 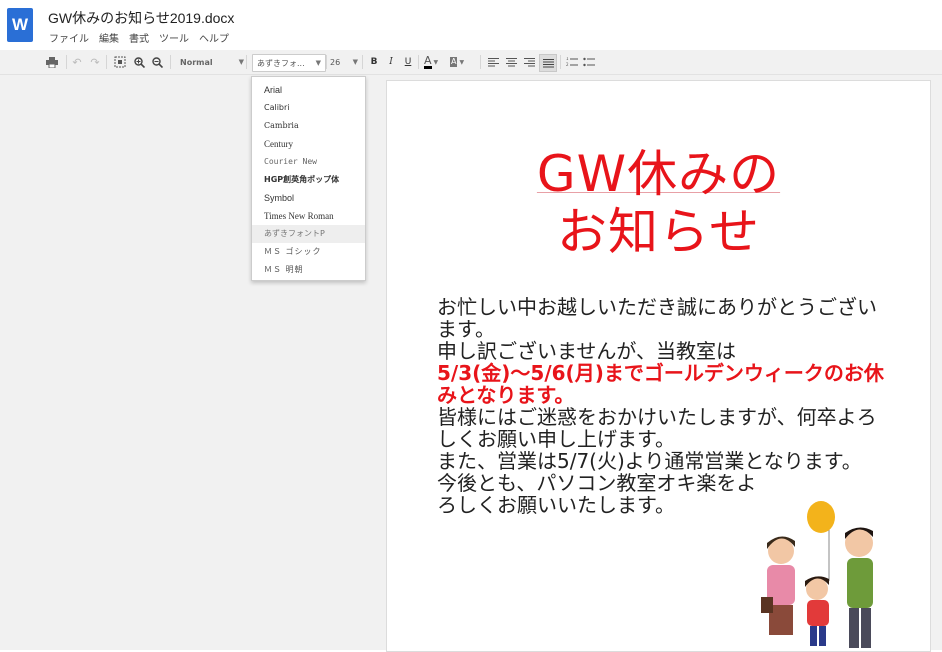 What do you see at coordinates (214, 37) in the screenshot?
I see `menu-help: ヘルプ` at bounding box center [214, 37].